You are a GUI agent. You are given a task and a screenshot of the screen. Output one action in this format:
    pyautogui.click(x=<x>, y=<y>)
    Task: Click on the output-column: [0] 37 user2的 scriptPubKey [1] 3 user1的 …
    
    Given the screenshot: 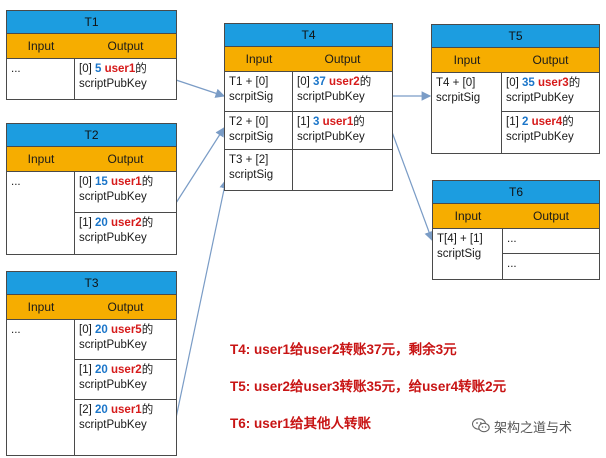 What is the action you would take?
    pyautogui.click(x=342, y=131)
    